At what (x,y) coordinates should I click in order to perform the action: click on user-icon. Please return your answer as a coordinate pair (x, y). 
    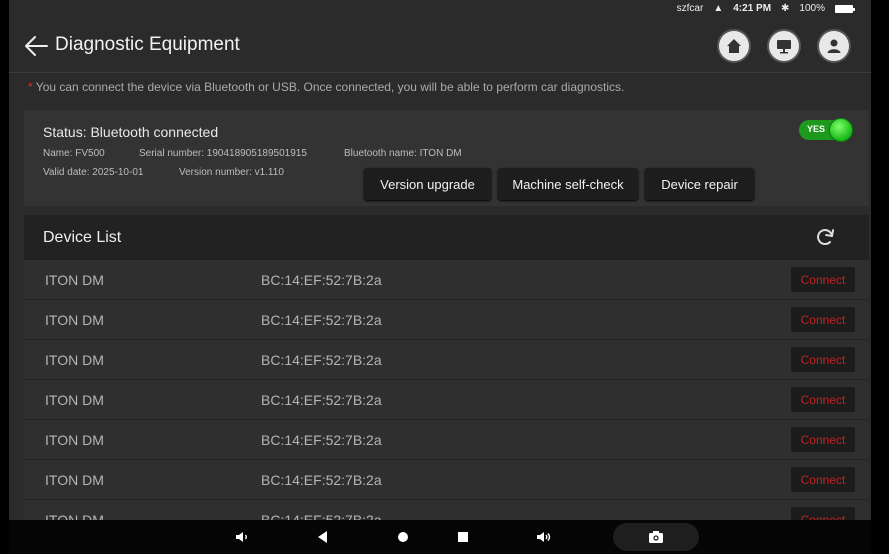
    Looking at the image, I should click on (834, 46).